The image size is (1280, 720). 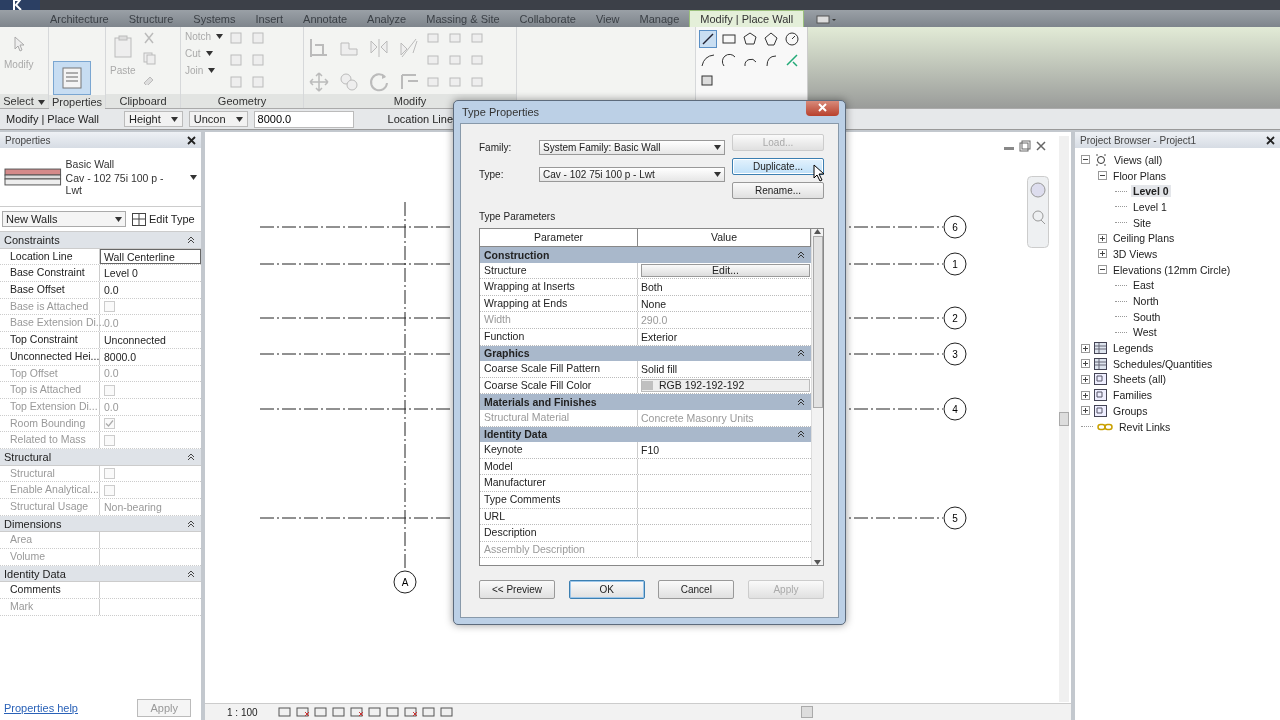 What do you see at coordinates (747, 18) in the screenshot?
I see `ribbon-tab: Modify | Place Wall` at bounding box center [747, 18].